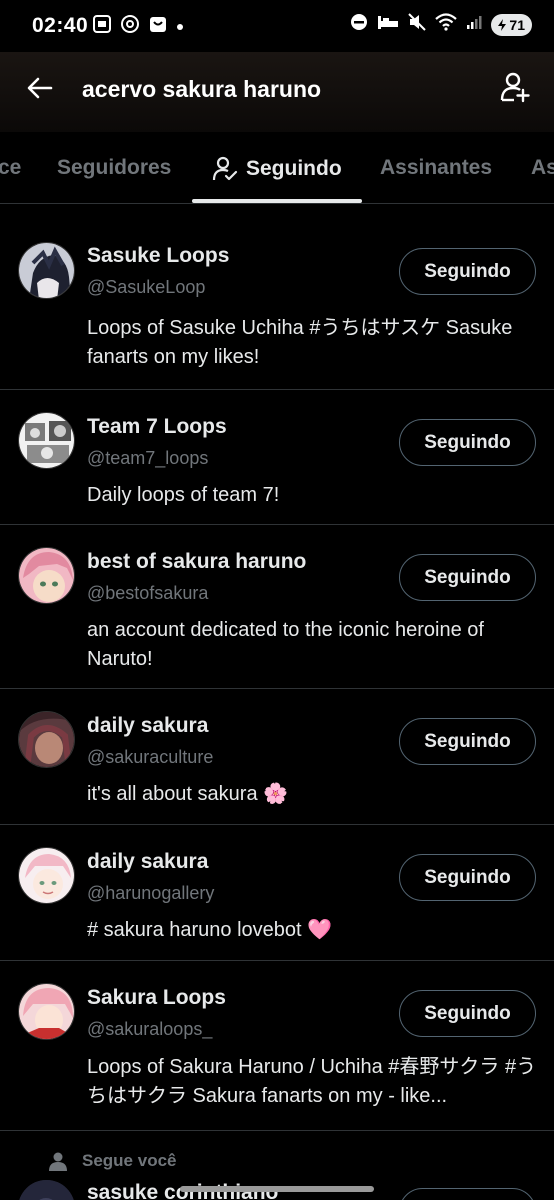 This screenshot has height=1200, width=554. Describe the element at coordinates (146, 287) in the screenshot. I see `account-handle: @SasukeLoop` at that location.